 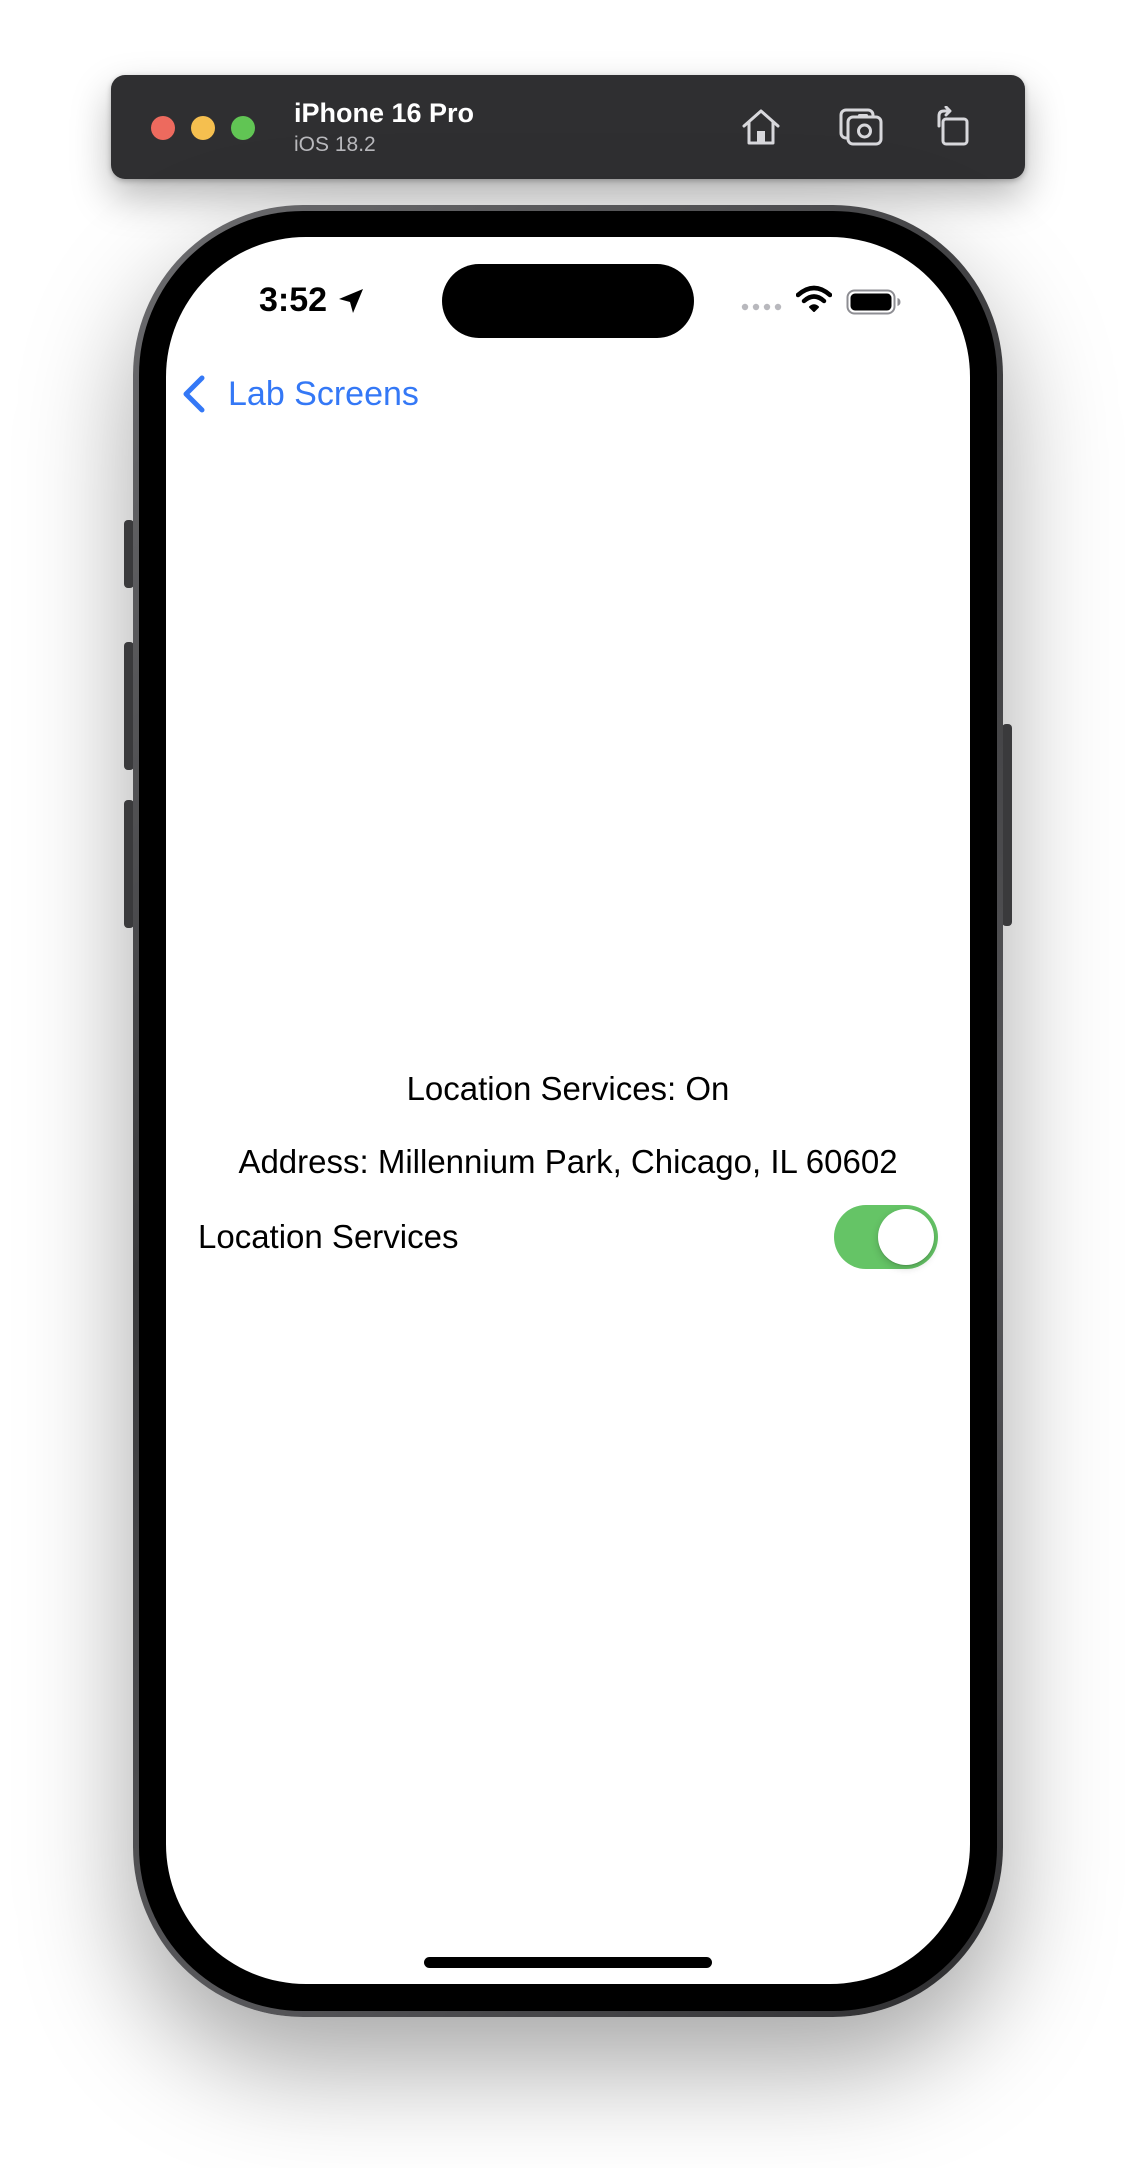 I want to click on screenshot-icon, so click(x=861, y=127).